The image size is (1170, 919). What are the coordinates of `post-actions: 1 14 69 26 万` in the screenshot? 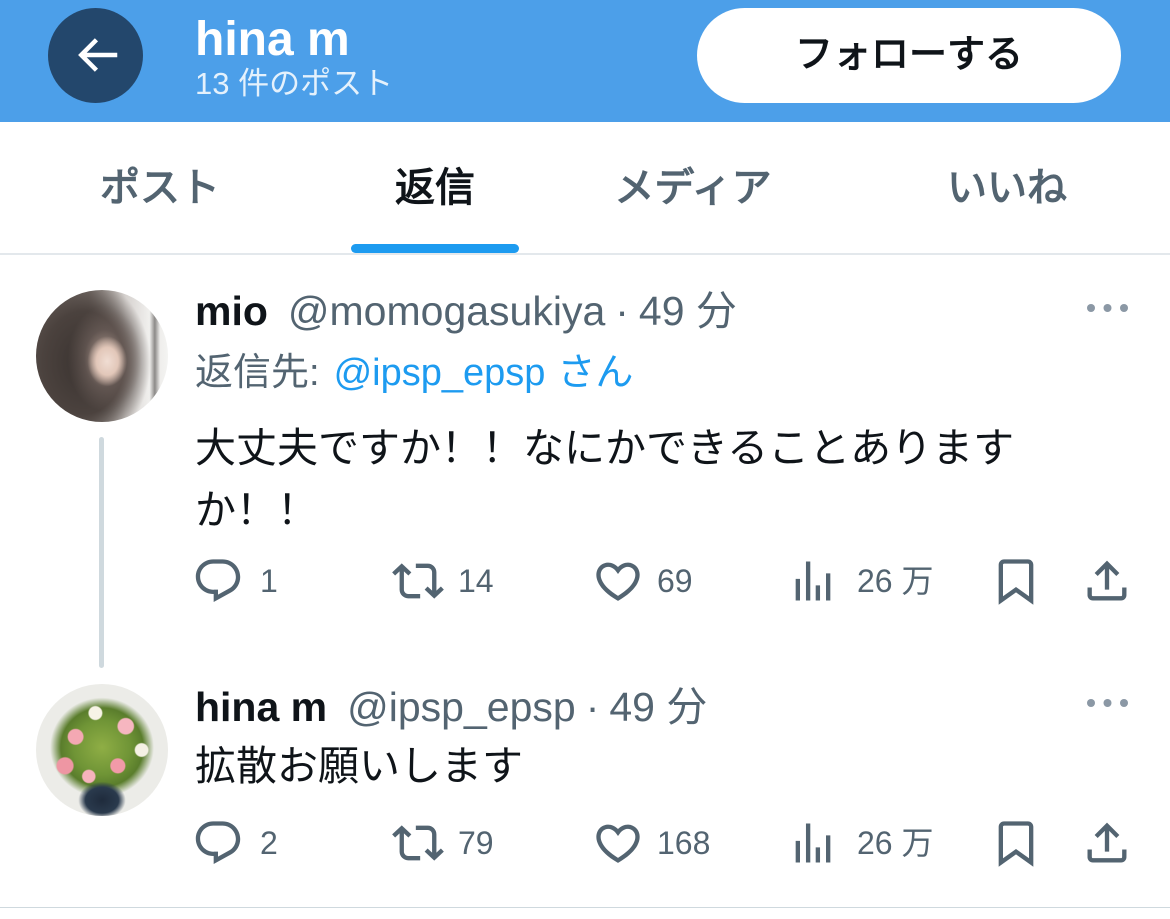 It's located at (585, 581).